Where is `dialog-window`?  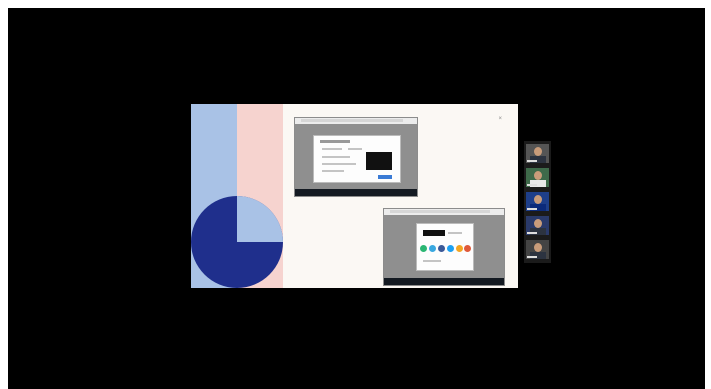 dialog-window is located at coordinates (357, 159).